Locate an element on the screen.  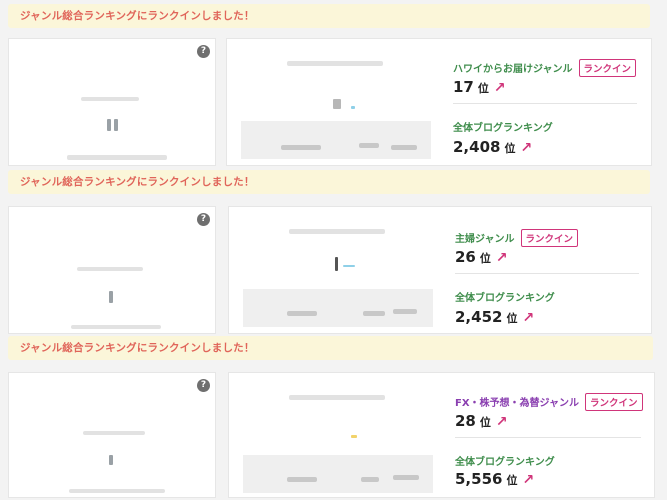
genre-row: FX・株予想・為替ジャンル ランクイン is located at coordinates (549, 401).